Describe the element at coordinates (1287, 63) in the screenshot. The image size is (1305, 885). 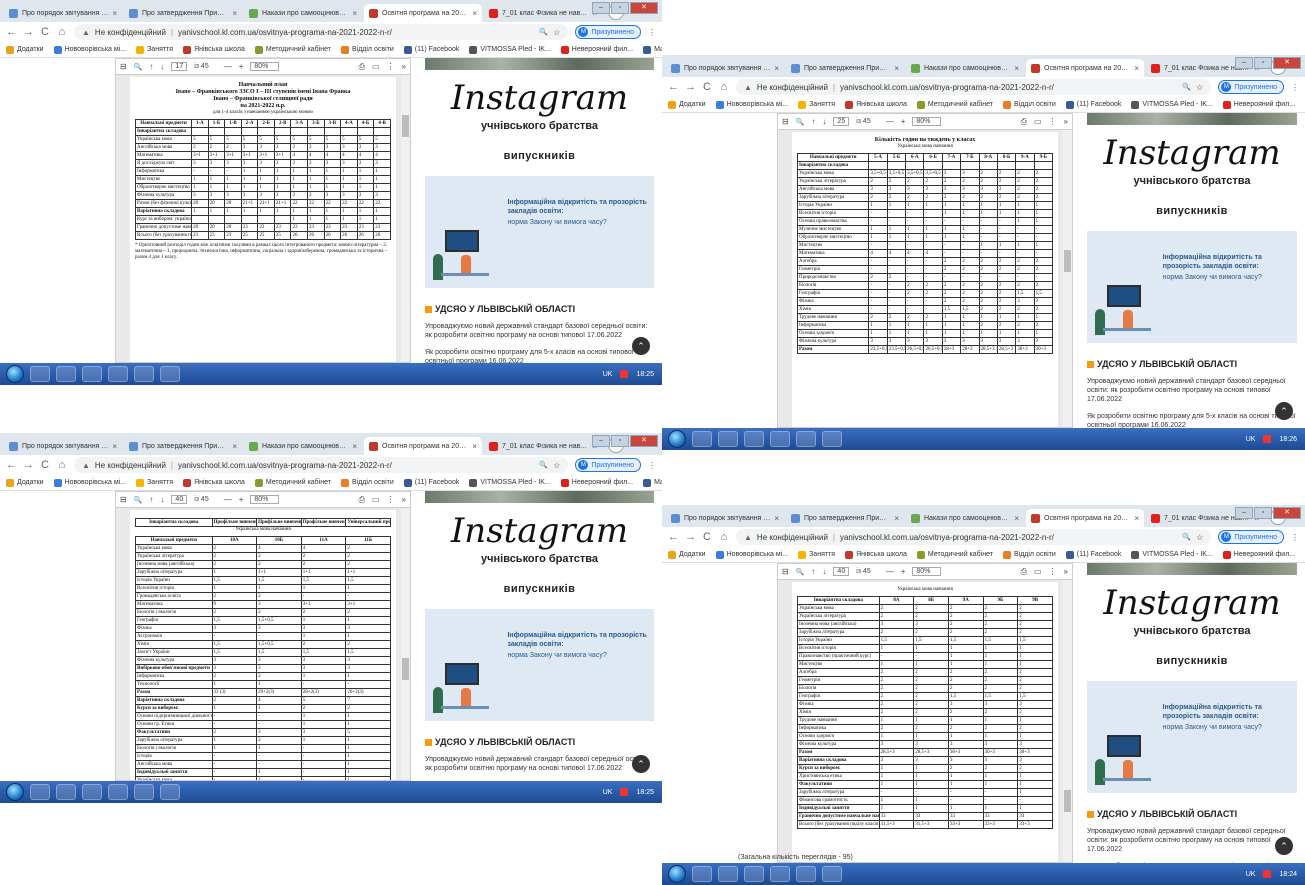
I see `close-window-button: ✕` at that location.